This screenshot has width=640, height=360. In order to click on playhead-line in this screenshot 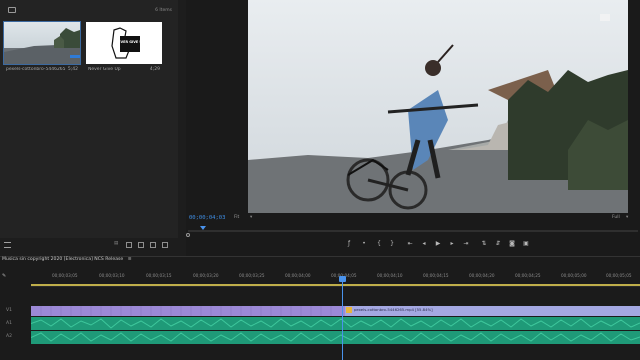, I will do `click(342, 318)`.